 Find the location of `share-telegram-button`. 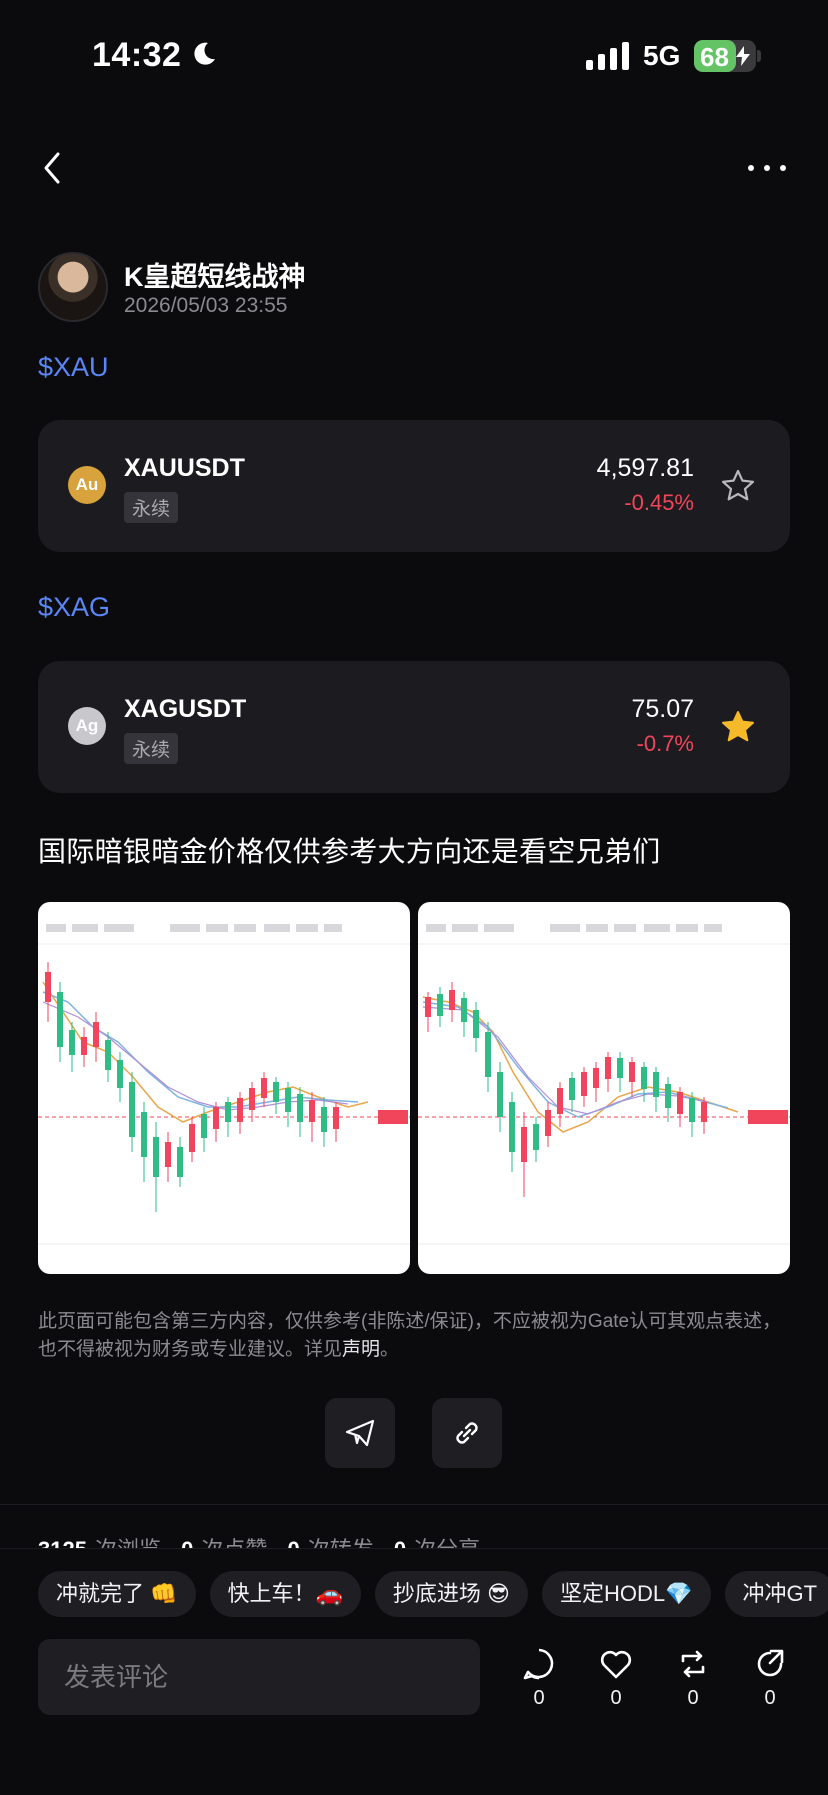

share-telegram-button is located at coordinates (360, 1433).